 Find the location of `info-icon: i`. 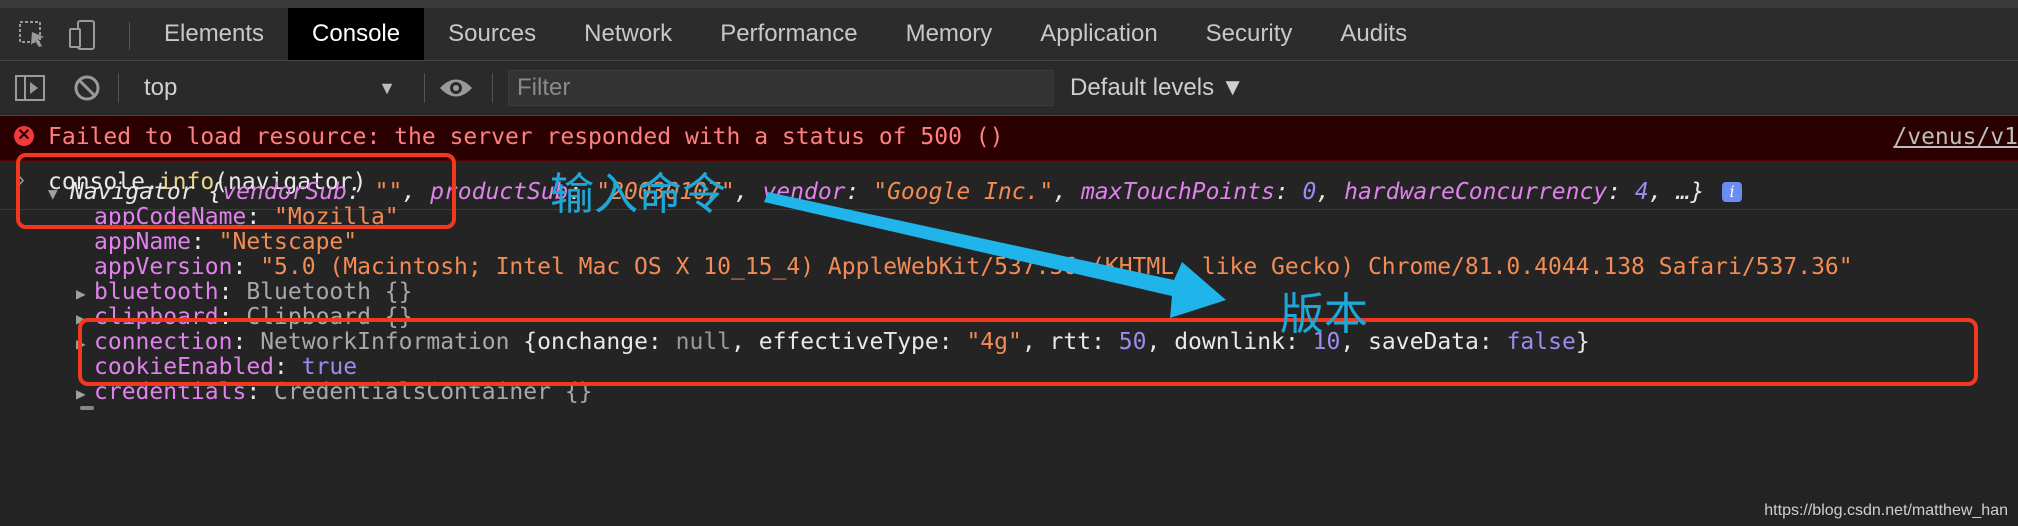

info-icon: i is located at coordinates (1732, 192).